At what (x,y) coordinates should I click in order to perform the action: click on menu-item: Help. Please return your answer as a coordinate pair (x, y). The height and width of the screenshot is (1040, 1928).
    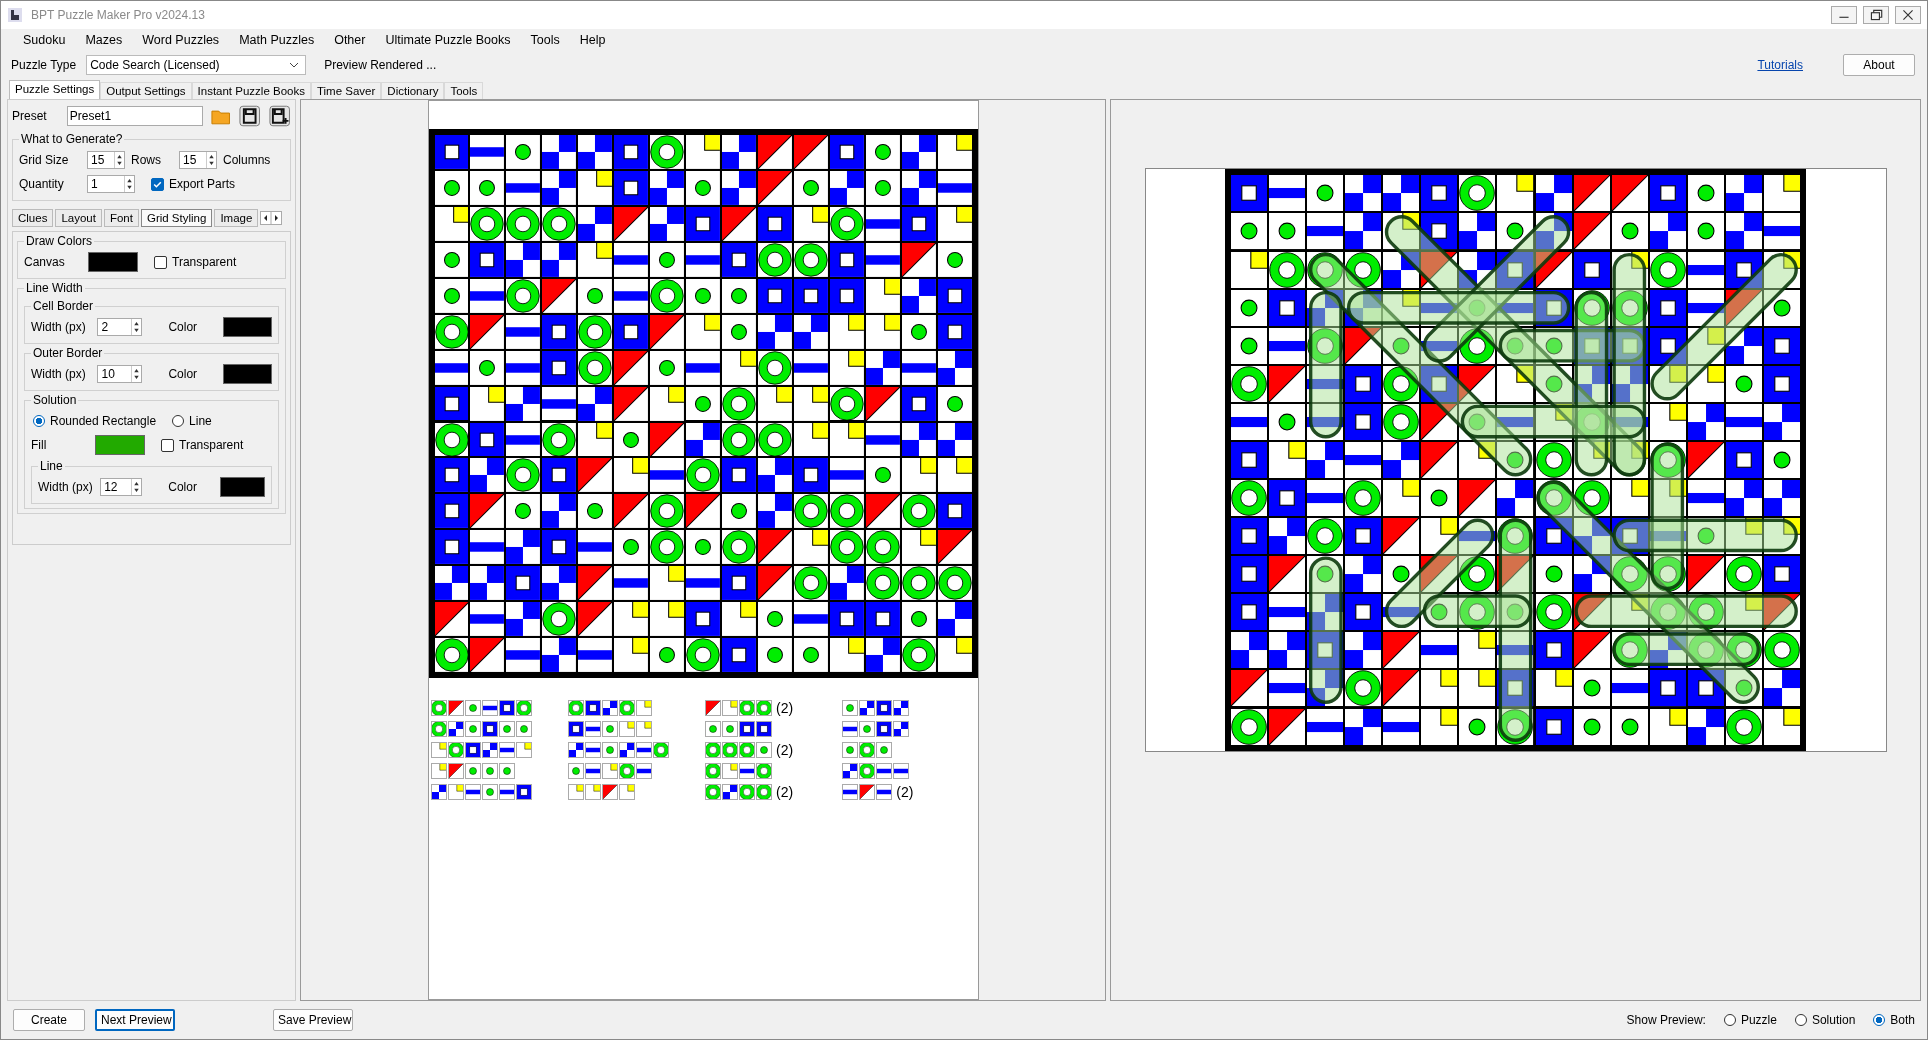
    Looking at the image, I should click on (592, 40).